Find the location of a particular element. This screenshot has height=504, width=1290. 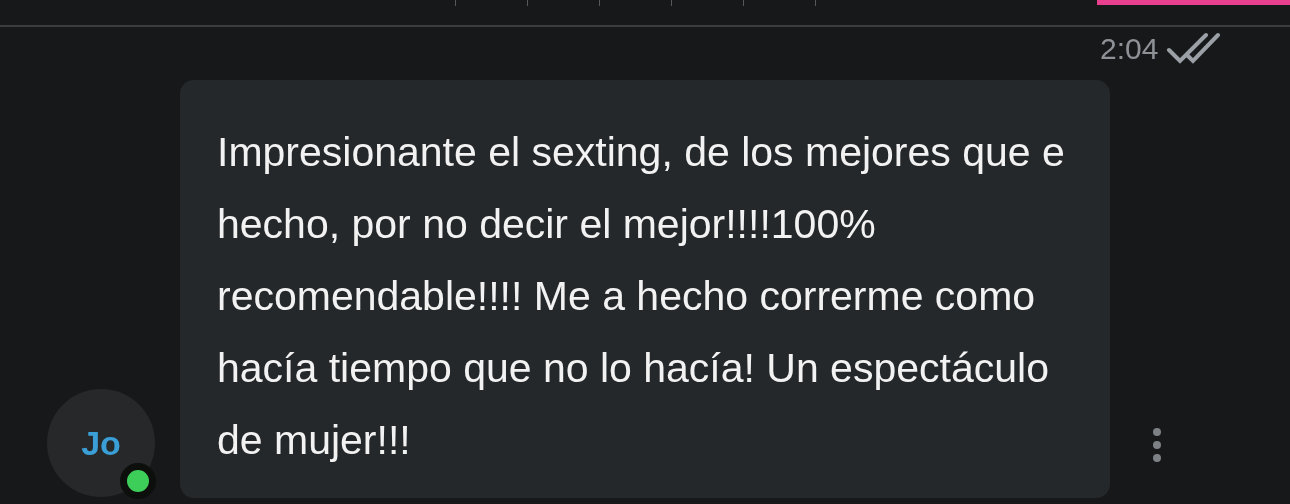

more-options-icon is located at coordinates (1157, 445).